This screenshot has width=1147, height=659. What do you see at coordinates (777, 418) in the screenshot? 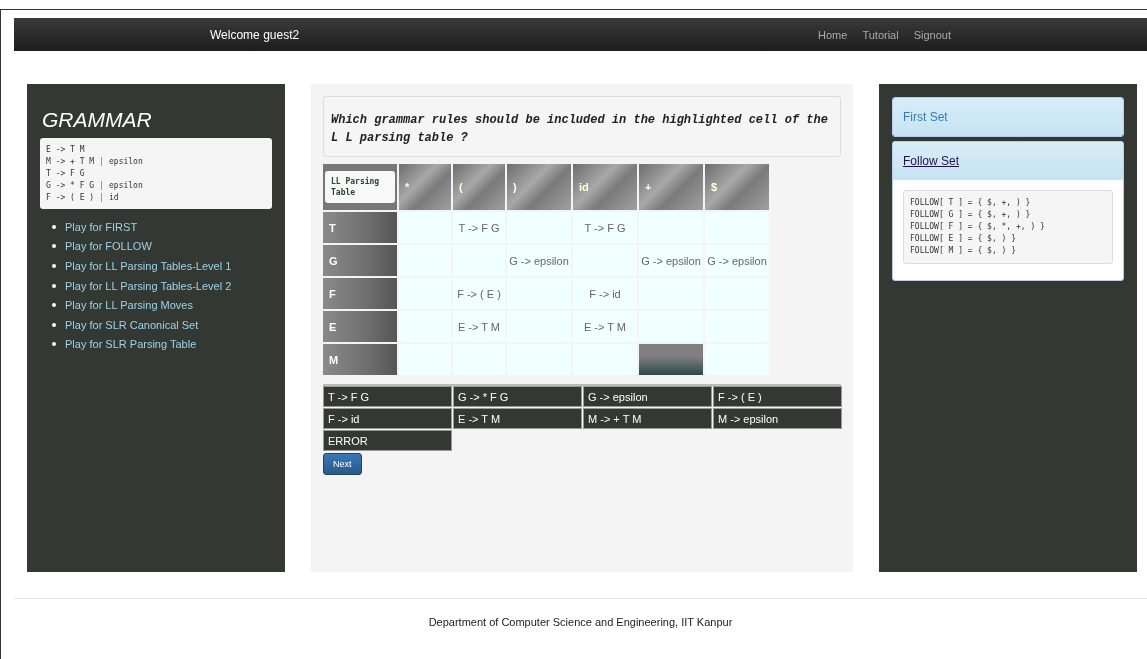
I see `answer-option: M -> epsilon` at bounding box center [777, 418].